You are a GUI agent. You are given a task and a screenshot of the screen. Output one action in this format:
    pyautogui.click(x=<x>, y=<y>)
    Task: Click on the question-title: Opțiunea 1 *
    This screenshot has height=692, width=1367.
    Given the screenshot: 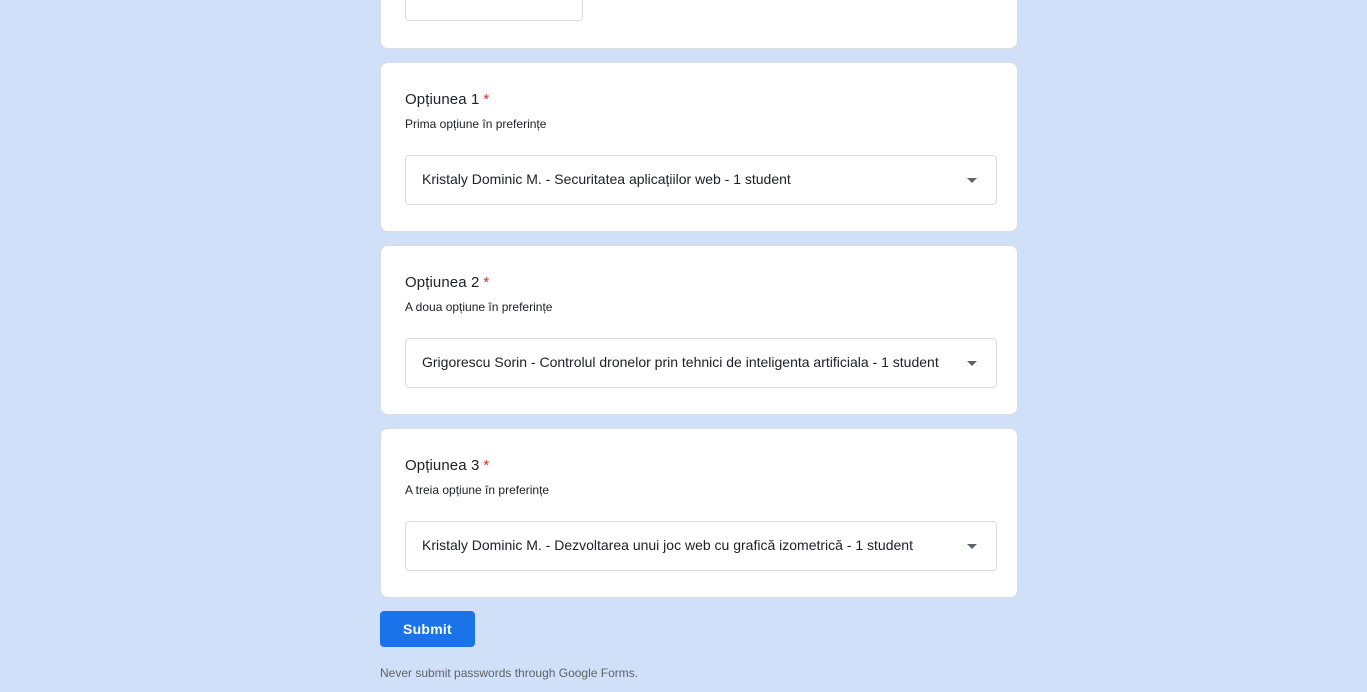 What is the action you would take?
    pyautogui.click(x=447, y=99)
    